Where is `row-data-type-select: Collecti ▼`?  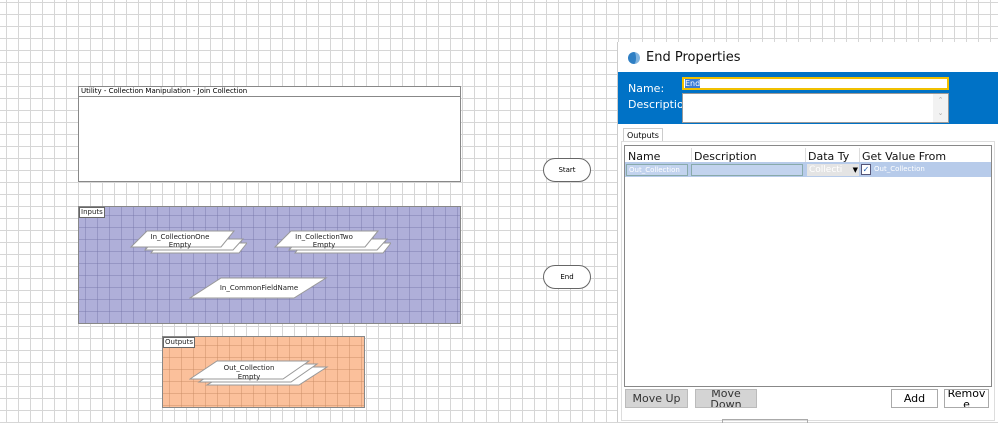 row-data-type-select: Collecti ▼ is located at coordinates (833, 170).